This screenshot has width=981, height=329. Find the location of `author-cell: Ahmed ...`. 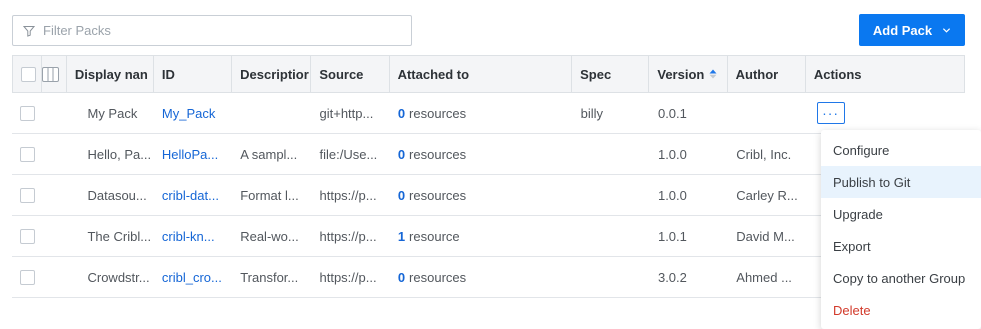

author-cell: Ahmed ... is located at coordinates (764, 277).